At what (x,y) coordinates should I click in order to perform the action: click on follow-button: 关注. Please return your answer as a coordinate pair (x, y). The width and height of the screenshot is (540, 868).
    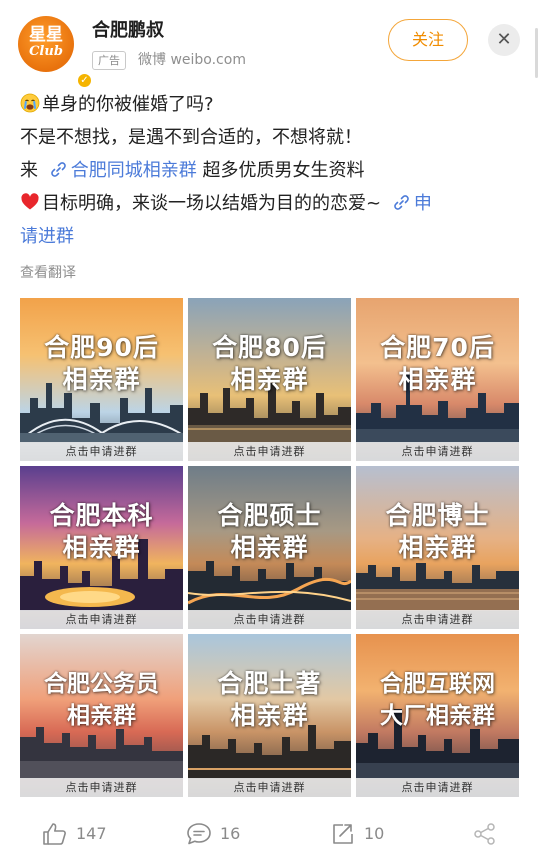
    Looking at the image, I should click on (428, 40).